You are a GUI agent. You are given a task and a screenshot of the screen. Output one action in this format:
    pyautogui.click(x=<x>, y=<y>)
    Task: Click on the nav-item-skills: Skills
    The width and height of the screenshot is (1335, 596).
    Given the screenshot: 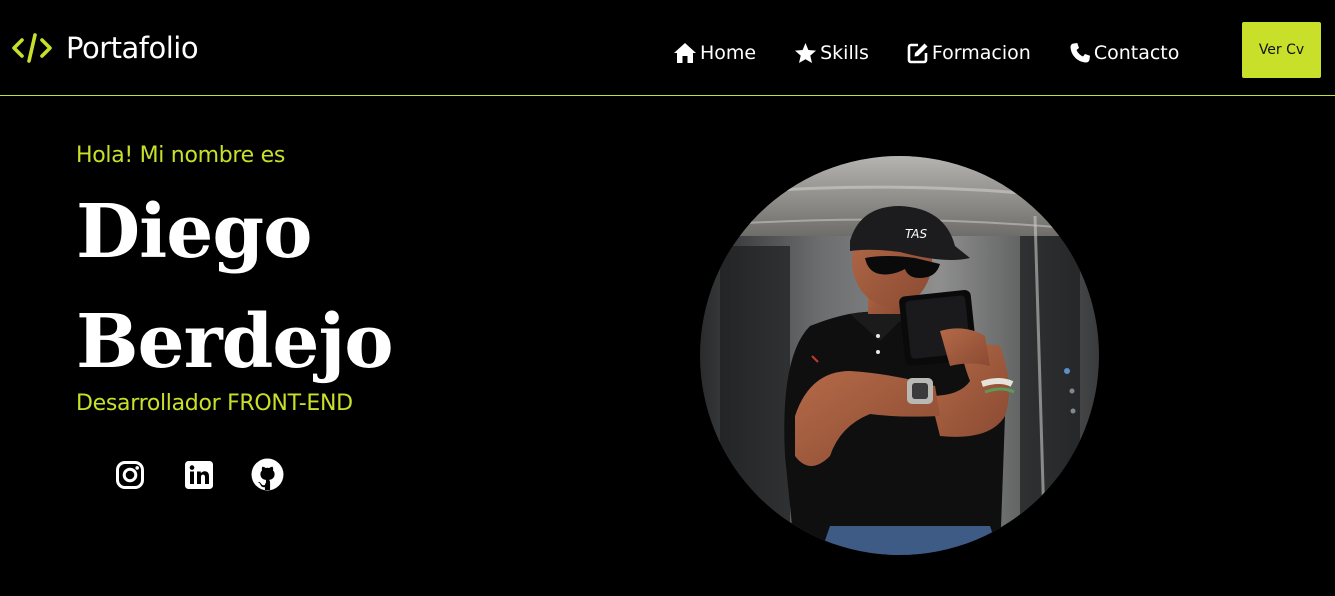 What is the action you would take?
    pyautogui.click(x=831, y=53)
    